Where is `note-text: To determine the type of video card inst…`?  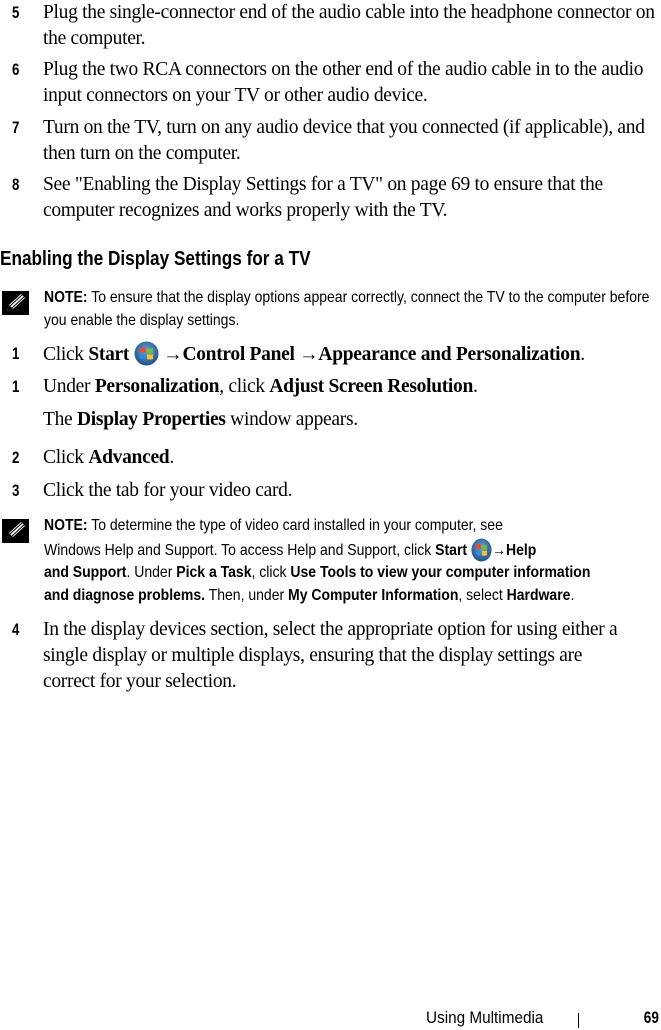
note-text: To determine the type of video card inst… is located at coordinates (295, 525).